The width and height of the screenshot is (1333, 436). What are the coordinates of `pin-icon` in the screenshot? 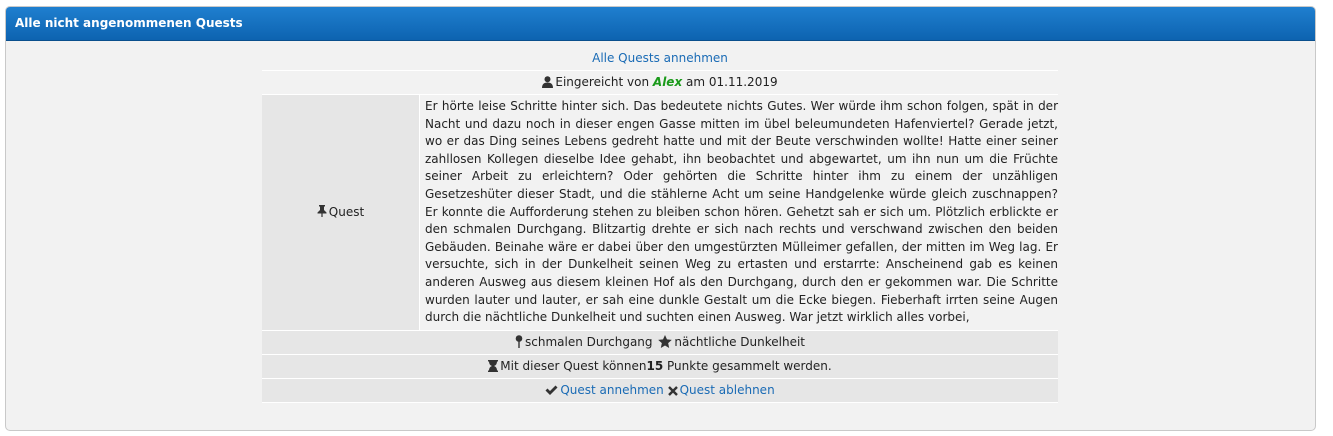 It's located at (322, 212).